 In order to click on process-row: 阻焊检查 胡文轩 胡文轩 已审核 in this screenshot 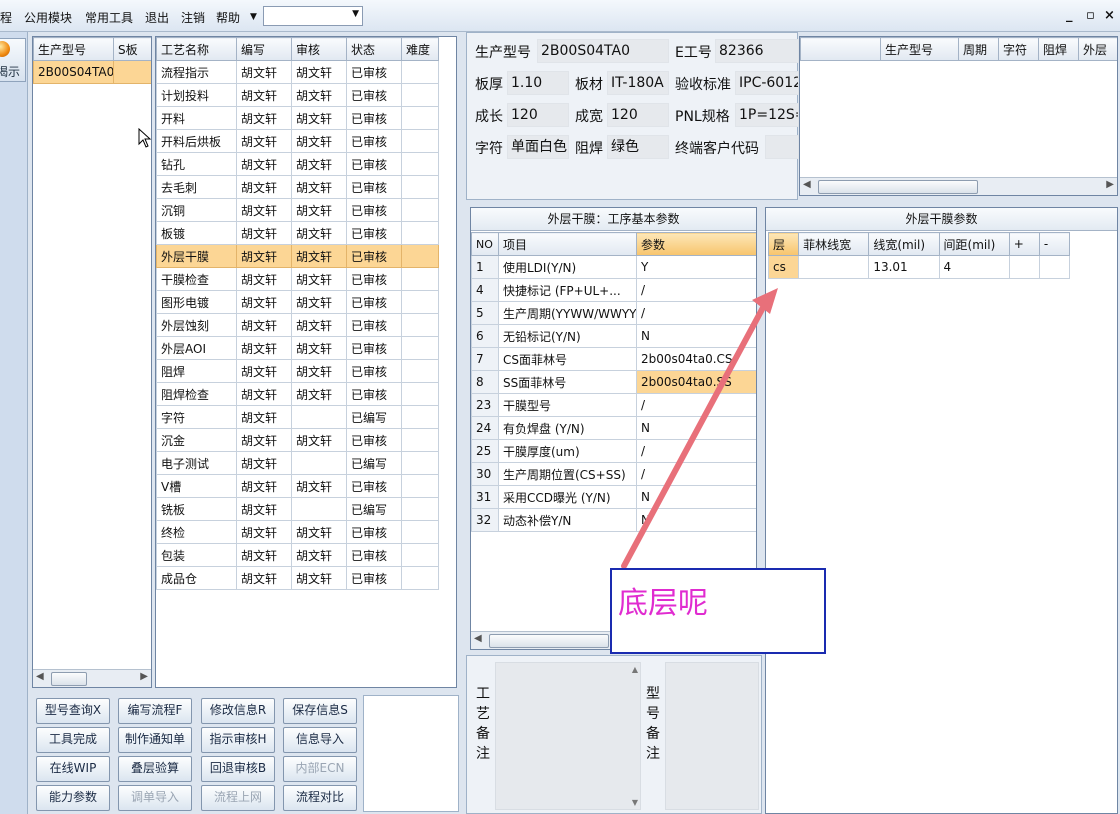, I will do `click(297, 394)`.